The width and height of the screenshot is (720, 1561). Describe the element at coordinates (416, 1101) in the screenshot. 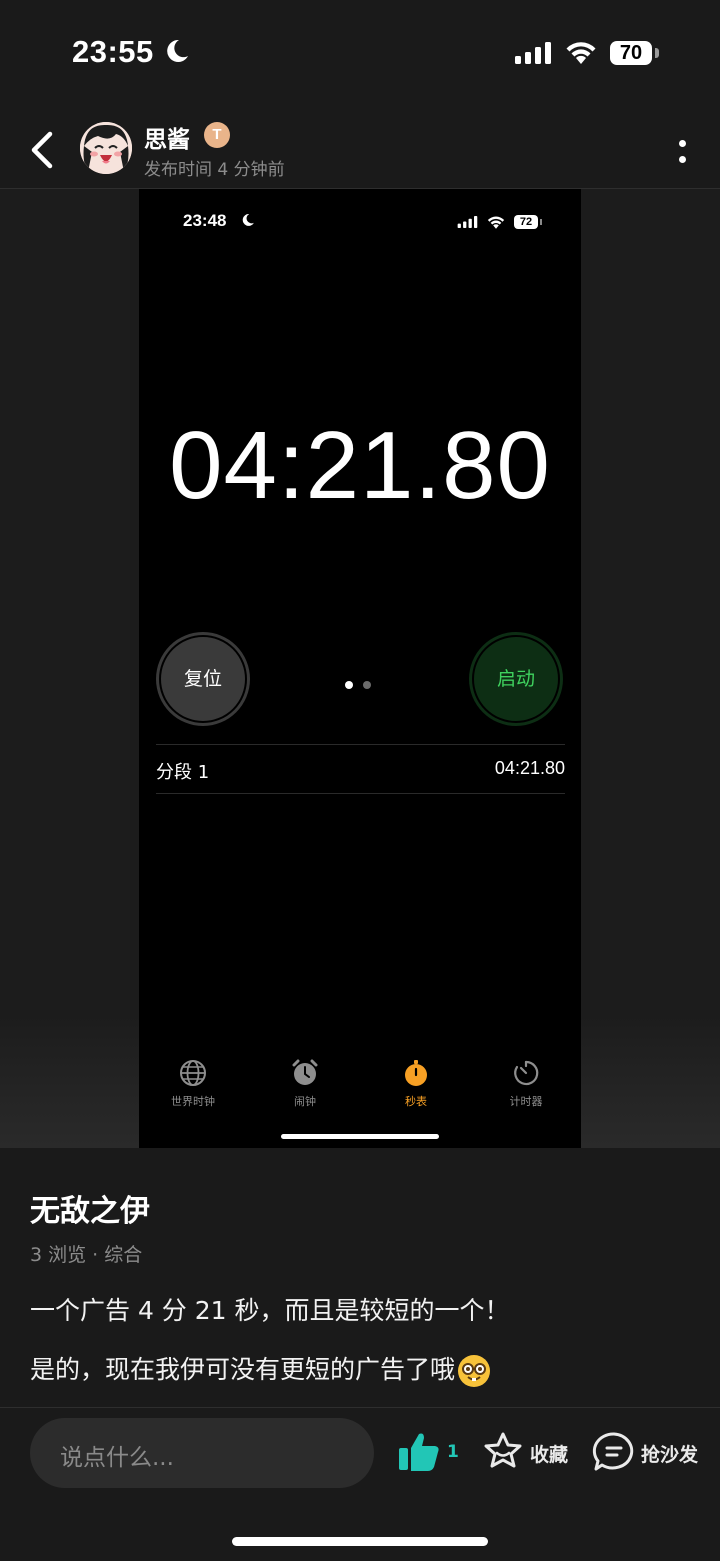

I see `tab-stopwatch-label: 秒表` at that location.